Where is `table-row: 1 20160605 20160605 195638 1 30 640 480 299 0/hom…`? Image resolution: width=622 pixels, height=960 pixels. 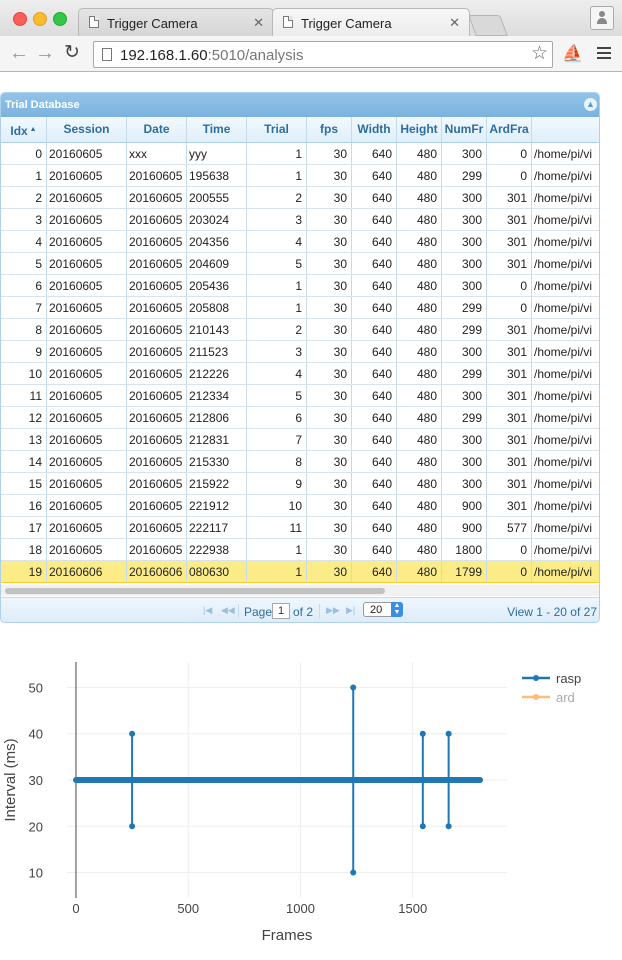
table-row: 1 20160605 20160605 195638 1 30 640 480 299 0/hom… is located at coordinates (300, 176).